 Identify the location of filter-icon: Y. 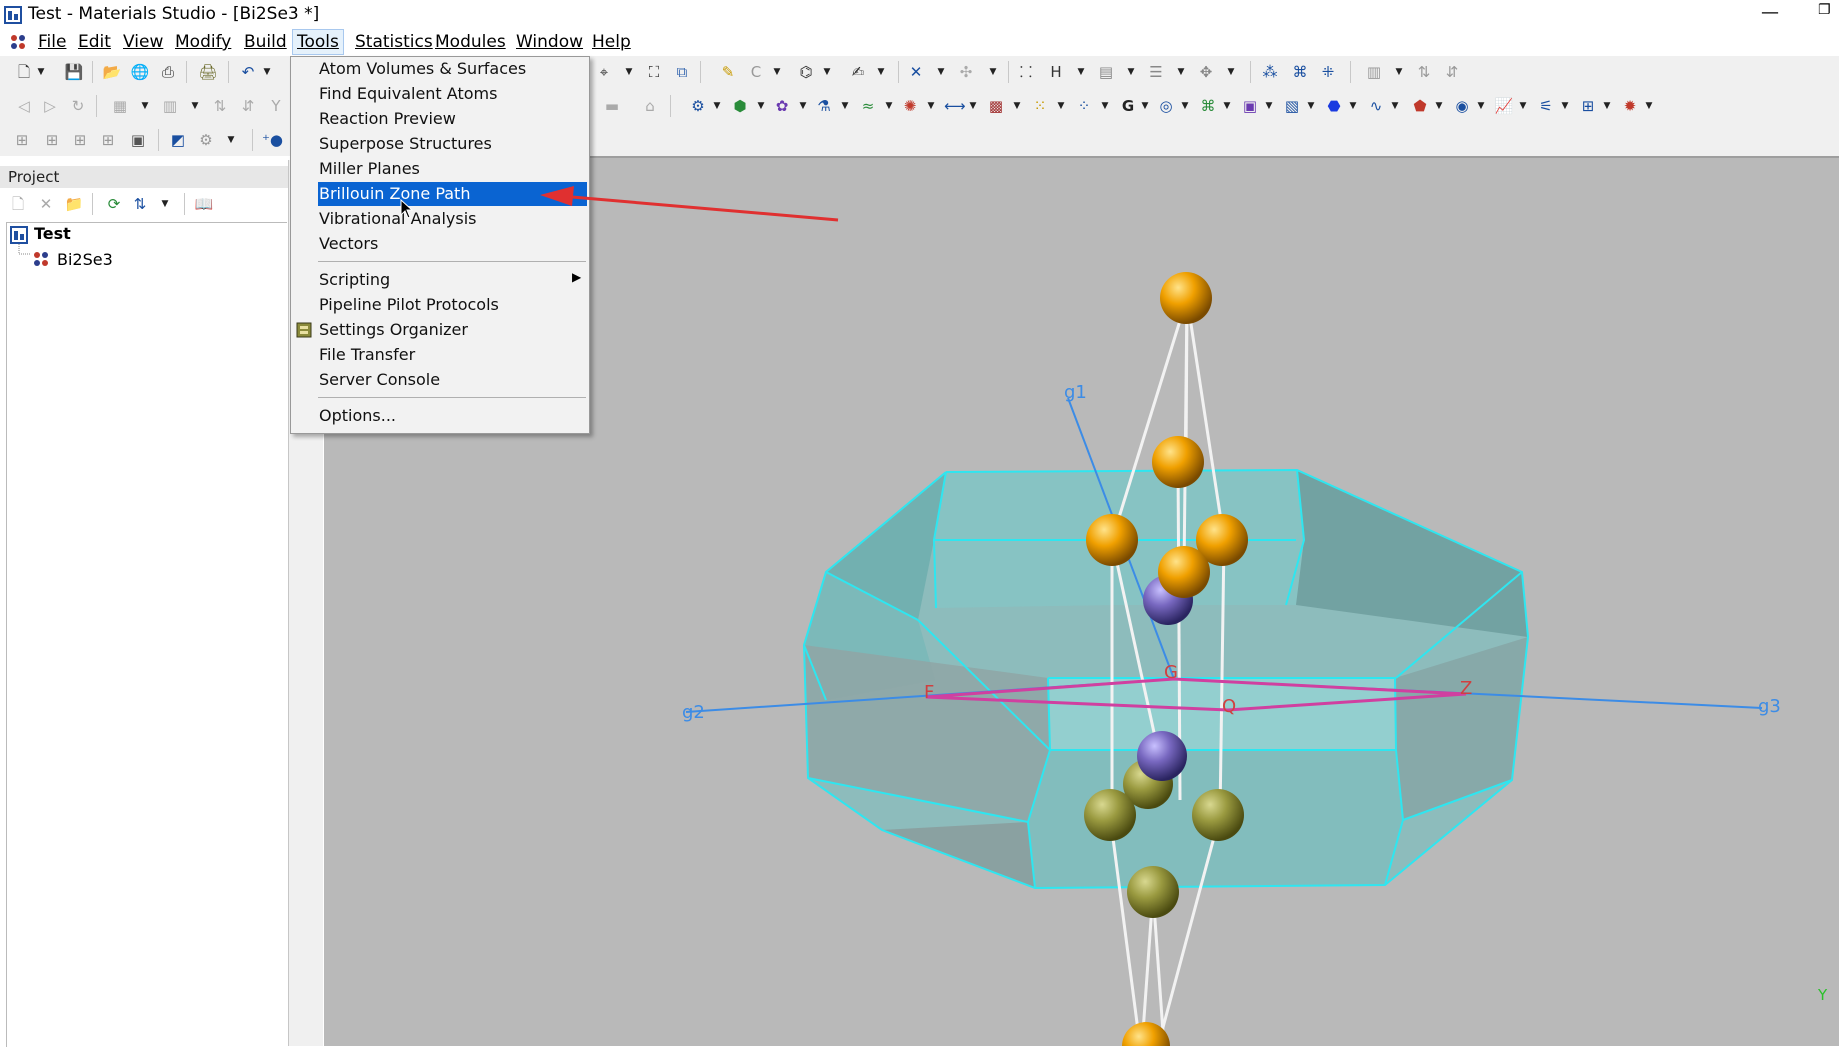
(276, 106).